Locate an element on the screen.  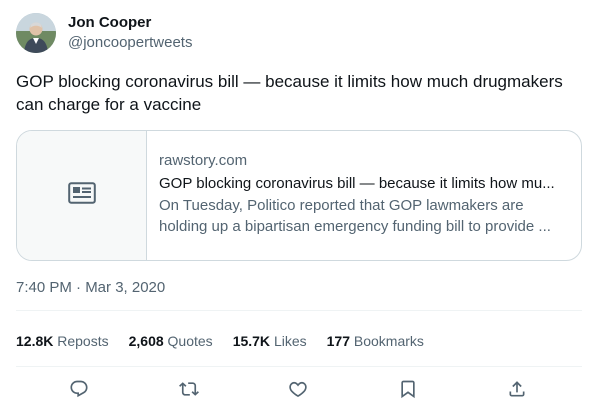
reply-icon is located at coordinates (79, 391).